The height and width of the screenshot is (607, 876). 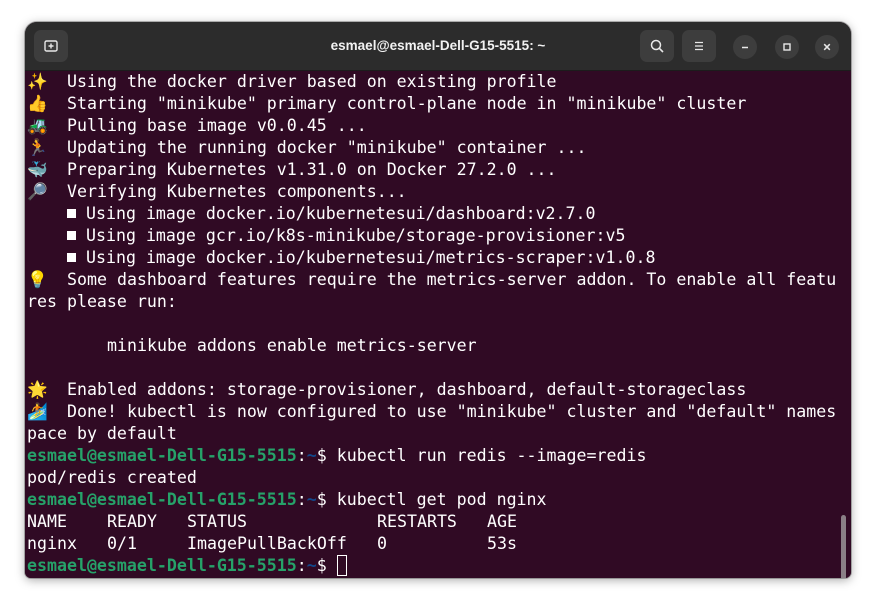 What do you see at coordinates (102, 433) in the screenshot?
I see `output-line-wrap: pace by default` at bounding box center [102, 433].